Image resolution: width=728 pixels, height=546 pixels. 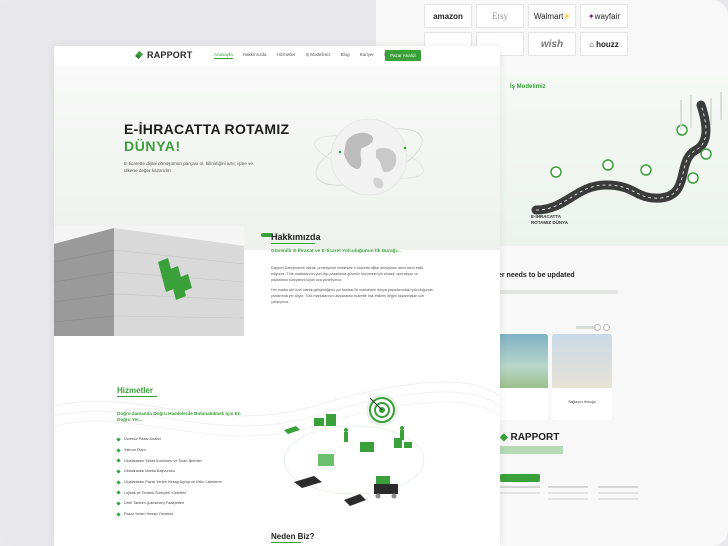 I want to click on nav-item-home: Anasayfa, so click(x=223, y=55).